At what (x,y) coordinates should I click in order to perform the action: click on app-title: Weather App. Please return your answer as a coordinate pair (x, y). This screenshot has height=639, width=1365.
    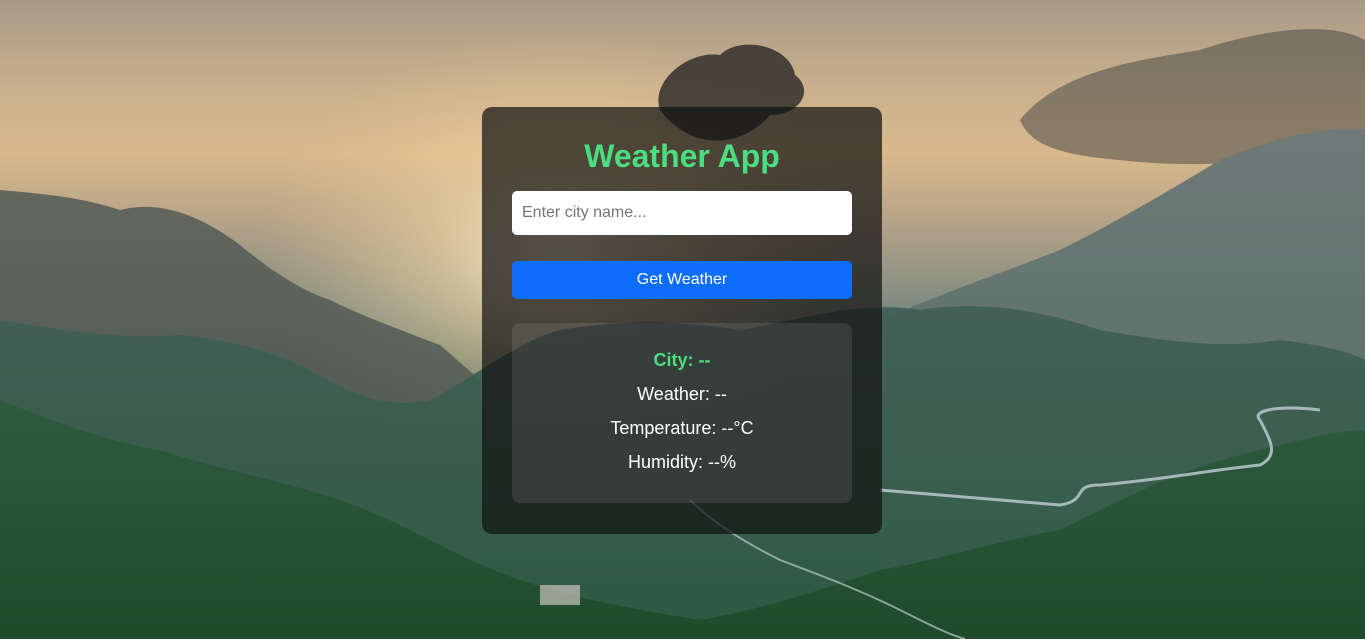
    Looking at the image, I should click on (682, 156).